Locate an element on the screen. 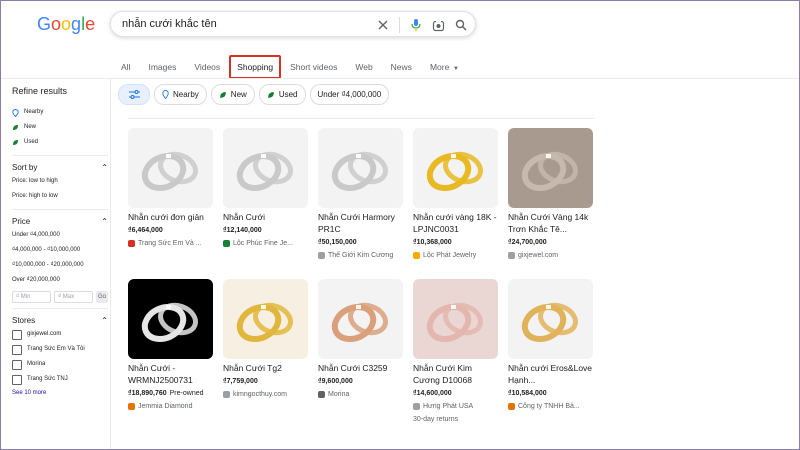 The height and width of the screenshot is (450, 800). product-card: Nhẫn Cưới Tg2 ₫7,759,000 kimngocthuy.com is located at coordinates (267, 339).